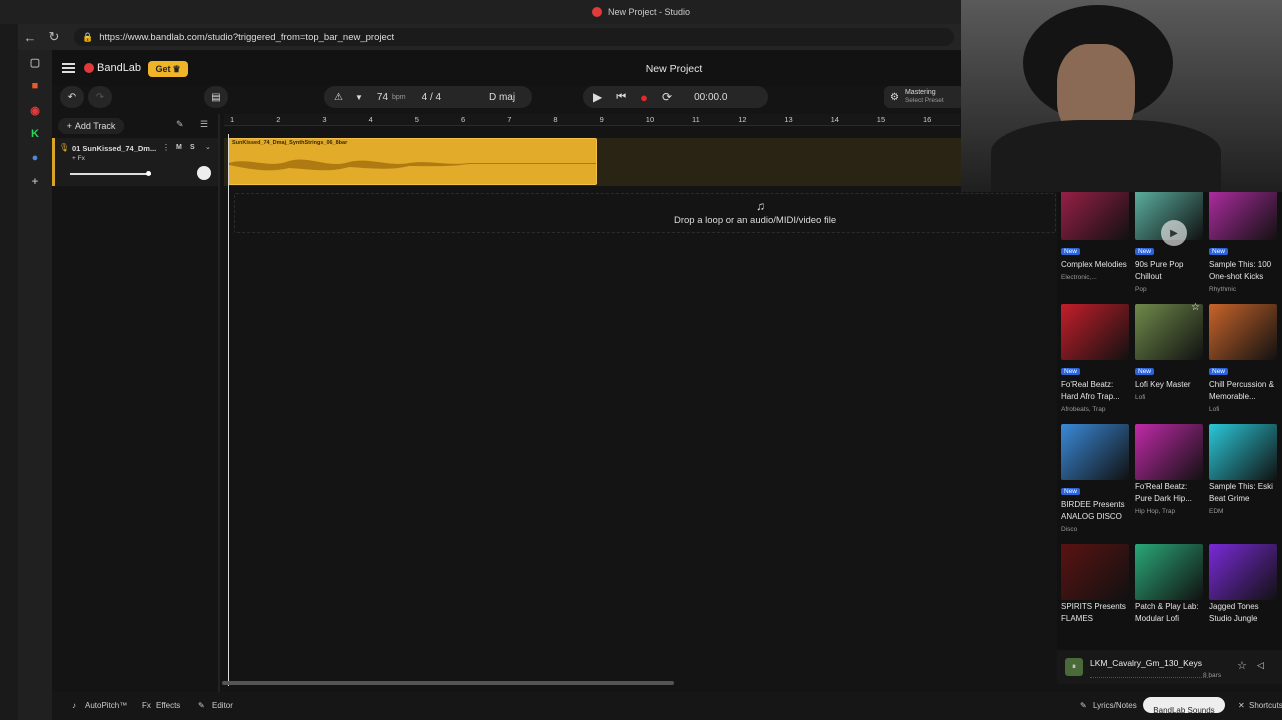 This screenshot has height=720, width=1282. What do you see at coordinates (35, 182) in the screenshot?
I see `add-shortcut-icon: +` at bounding box center [35, 182].